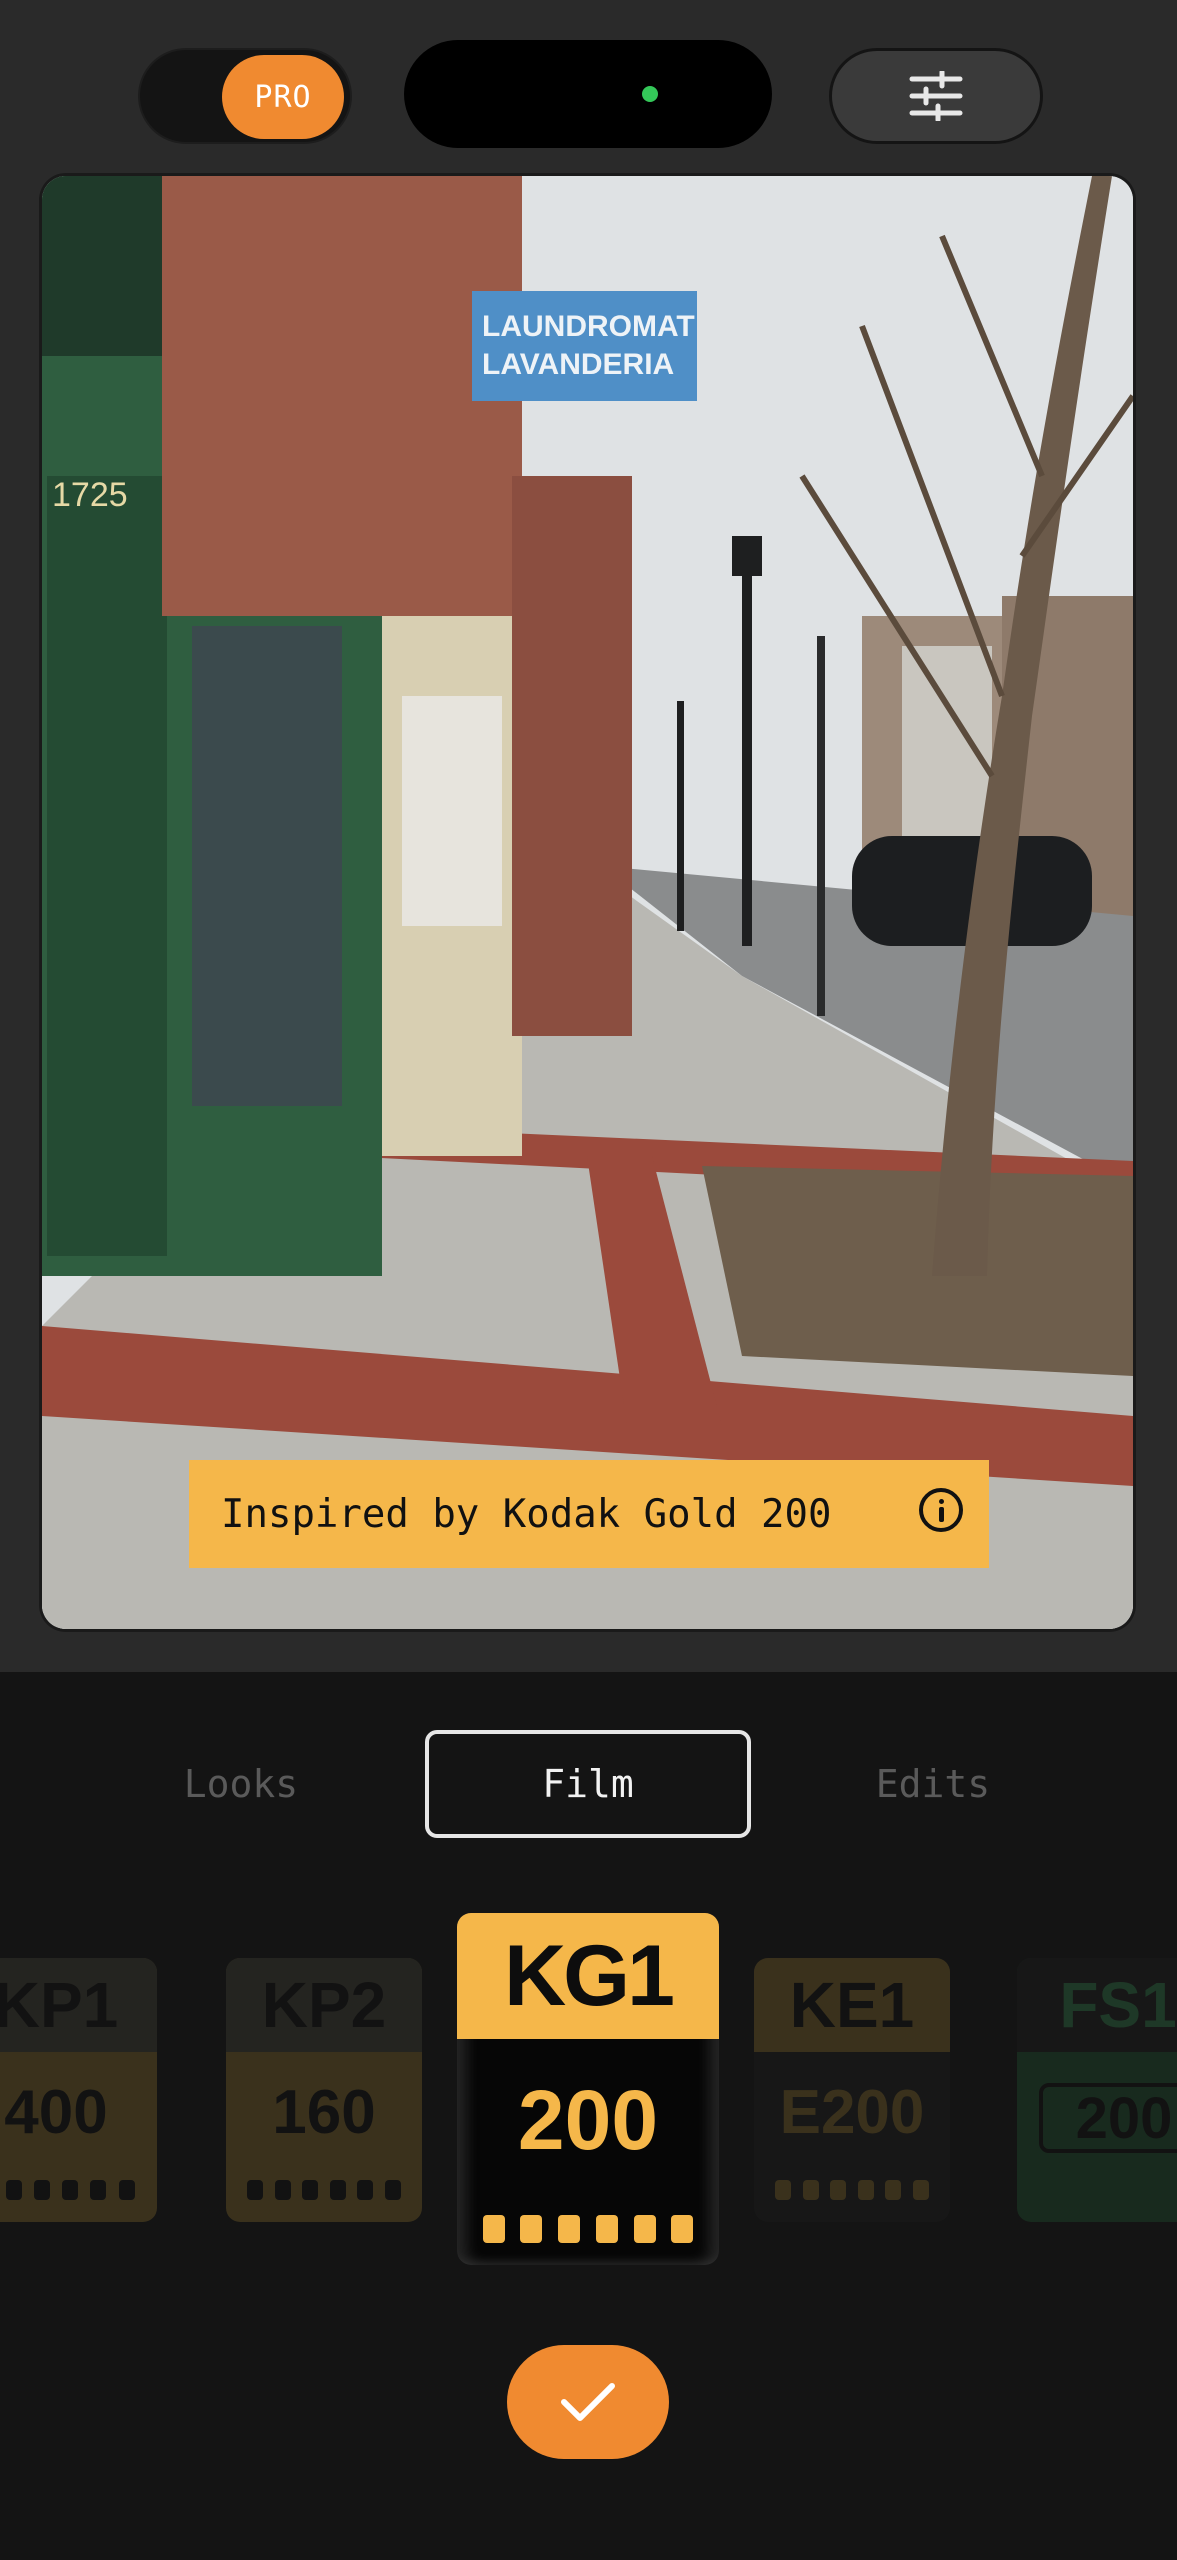  Describe the element at coordinates (283, 97) in the screenshot. I see `pro-badge: PRO` at that location.